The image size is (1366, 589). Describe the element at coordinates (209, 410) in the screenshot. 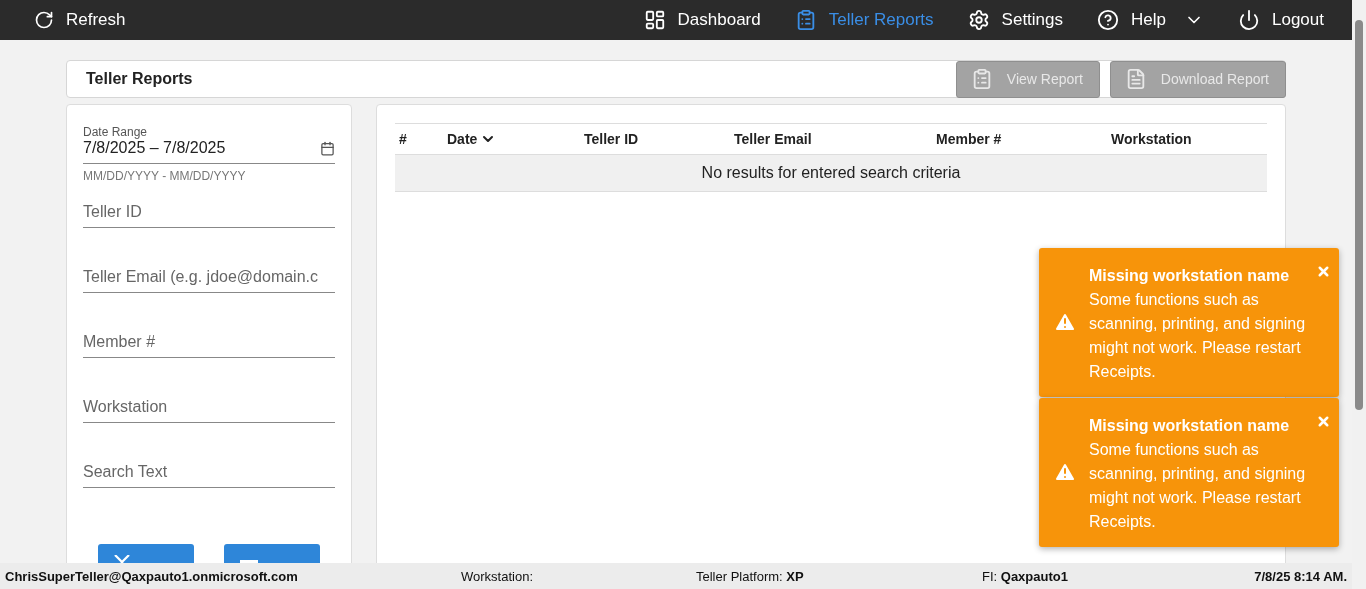

I see `input-field: Workstation` at that location.